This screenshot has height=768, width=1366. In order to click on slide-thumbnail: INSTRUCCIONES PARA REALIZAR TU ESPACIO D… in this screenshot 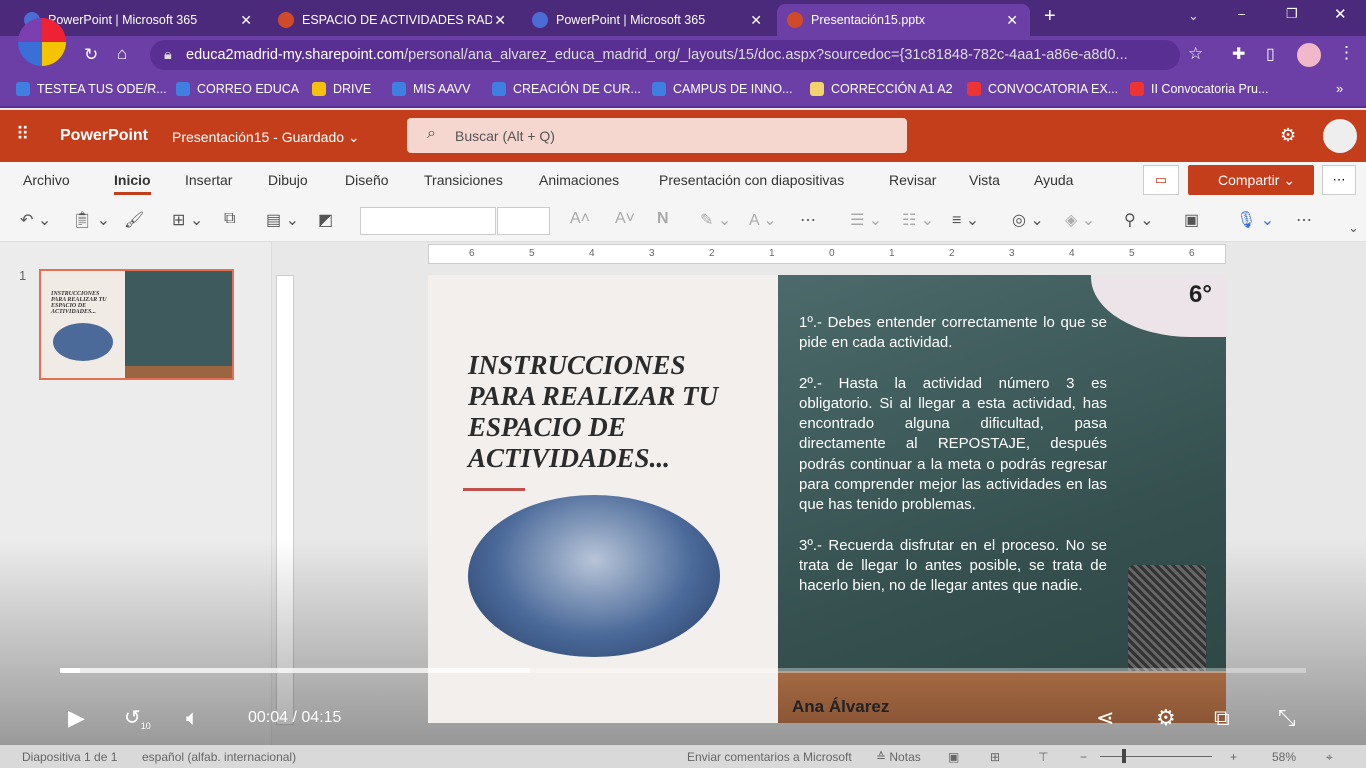, I will do `click(136, 324)`.